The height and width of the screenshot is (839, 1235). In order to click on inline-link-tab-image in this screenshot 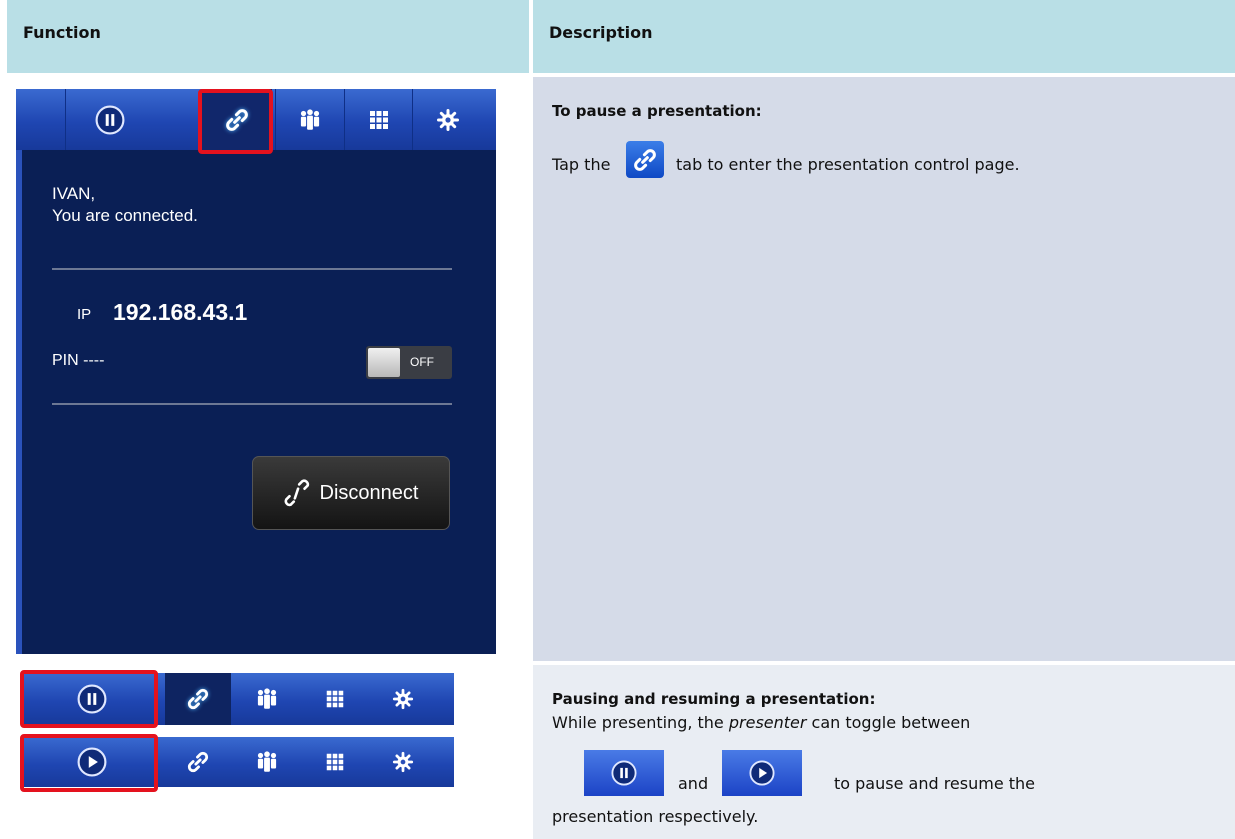, I will do `click(645, 159)`.